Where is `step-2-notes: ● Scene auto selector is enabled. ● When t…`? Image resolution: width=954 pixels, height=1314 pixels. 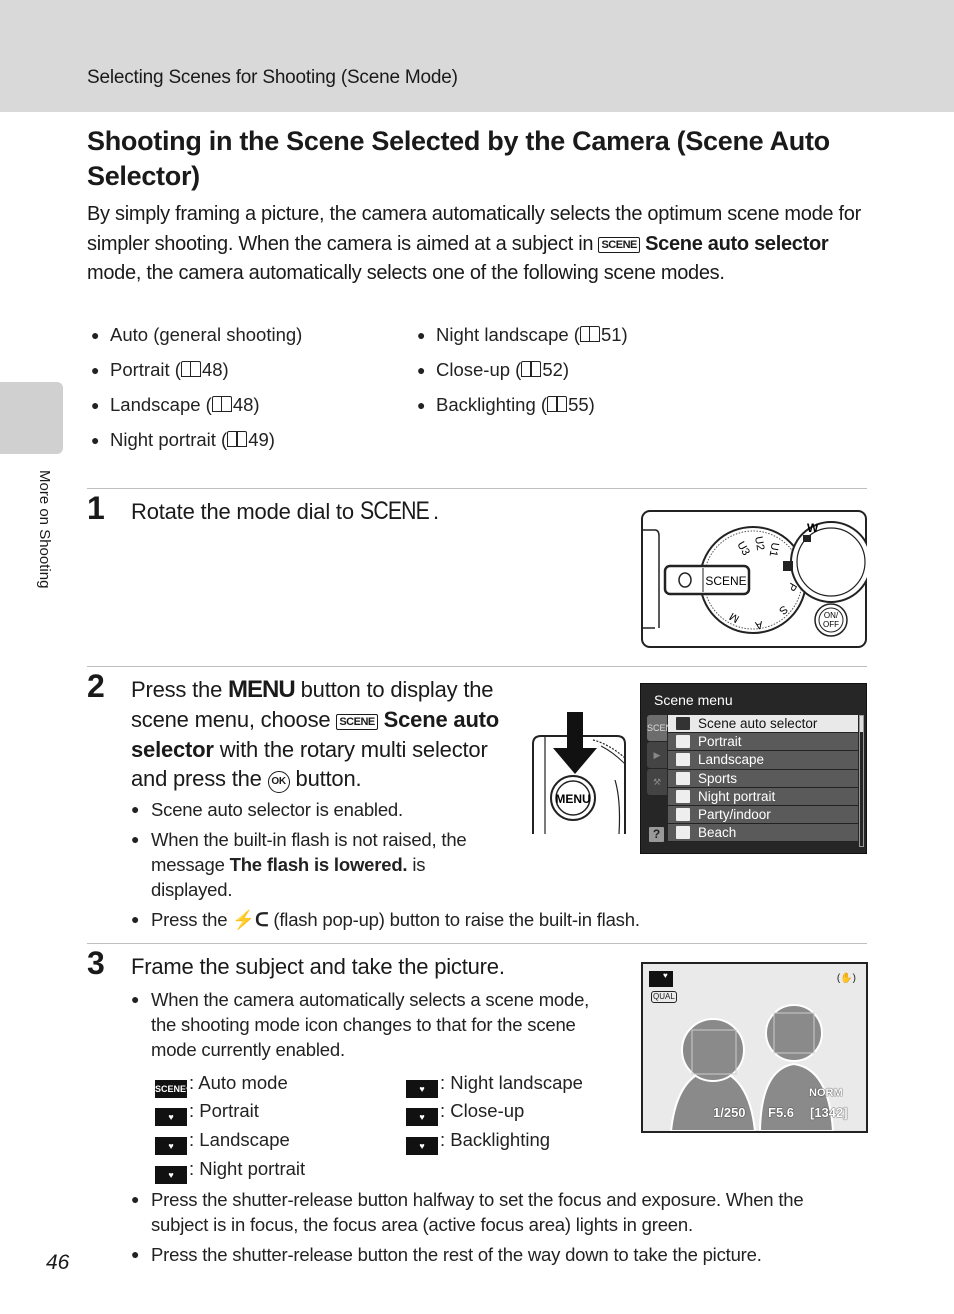 step-2-notes: ● Scene auto selector is enabled. ● When t… is located at coordinates (311, 852).